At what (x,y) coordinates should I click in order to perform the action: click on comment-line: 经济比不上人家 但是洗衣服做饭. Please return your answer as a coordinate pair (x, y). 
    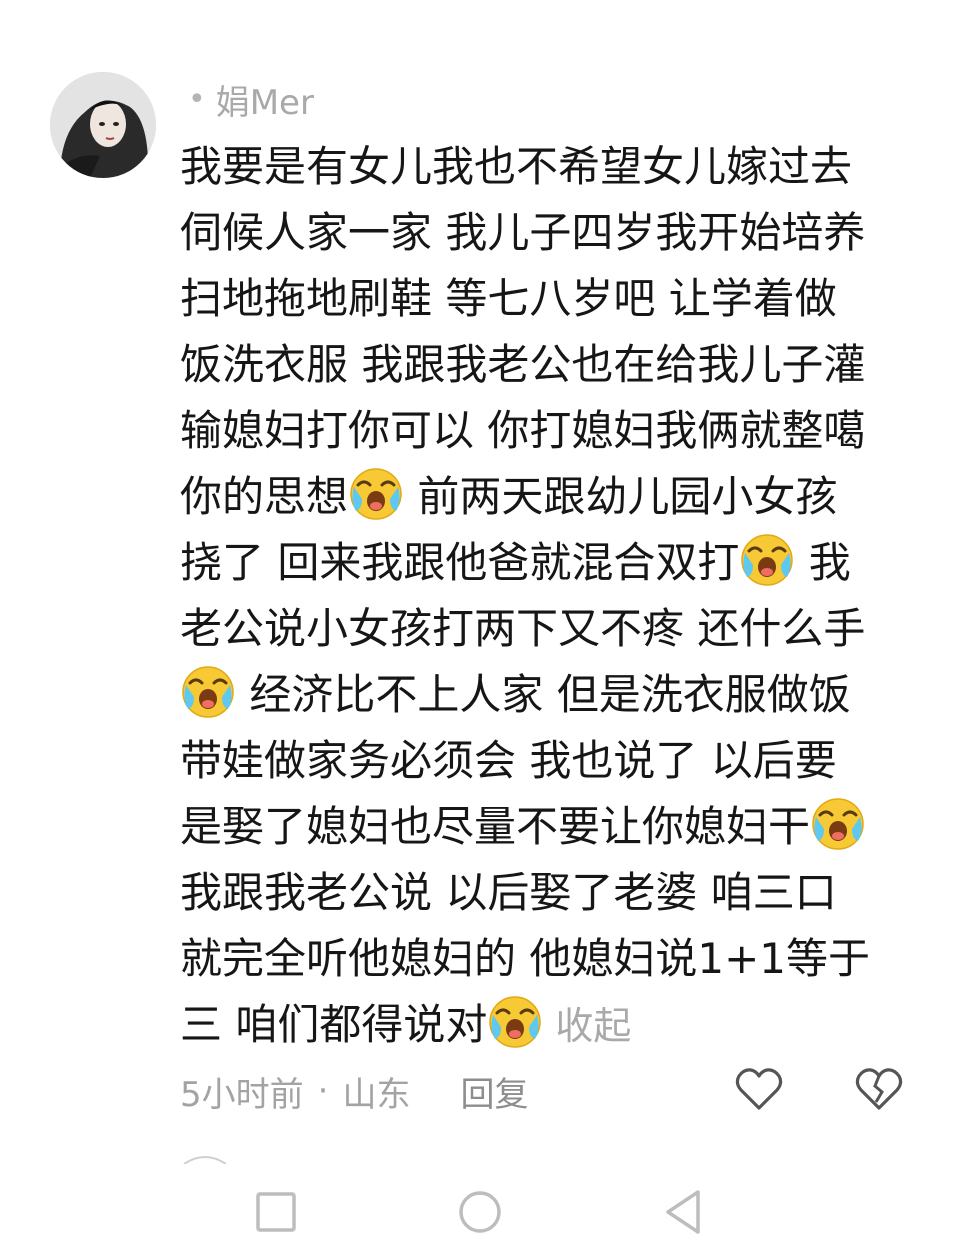
    Looking at the image, I should click on (550, 695).